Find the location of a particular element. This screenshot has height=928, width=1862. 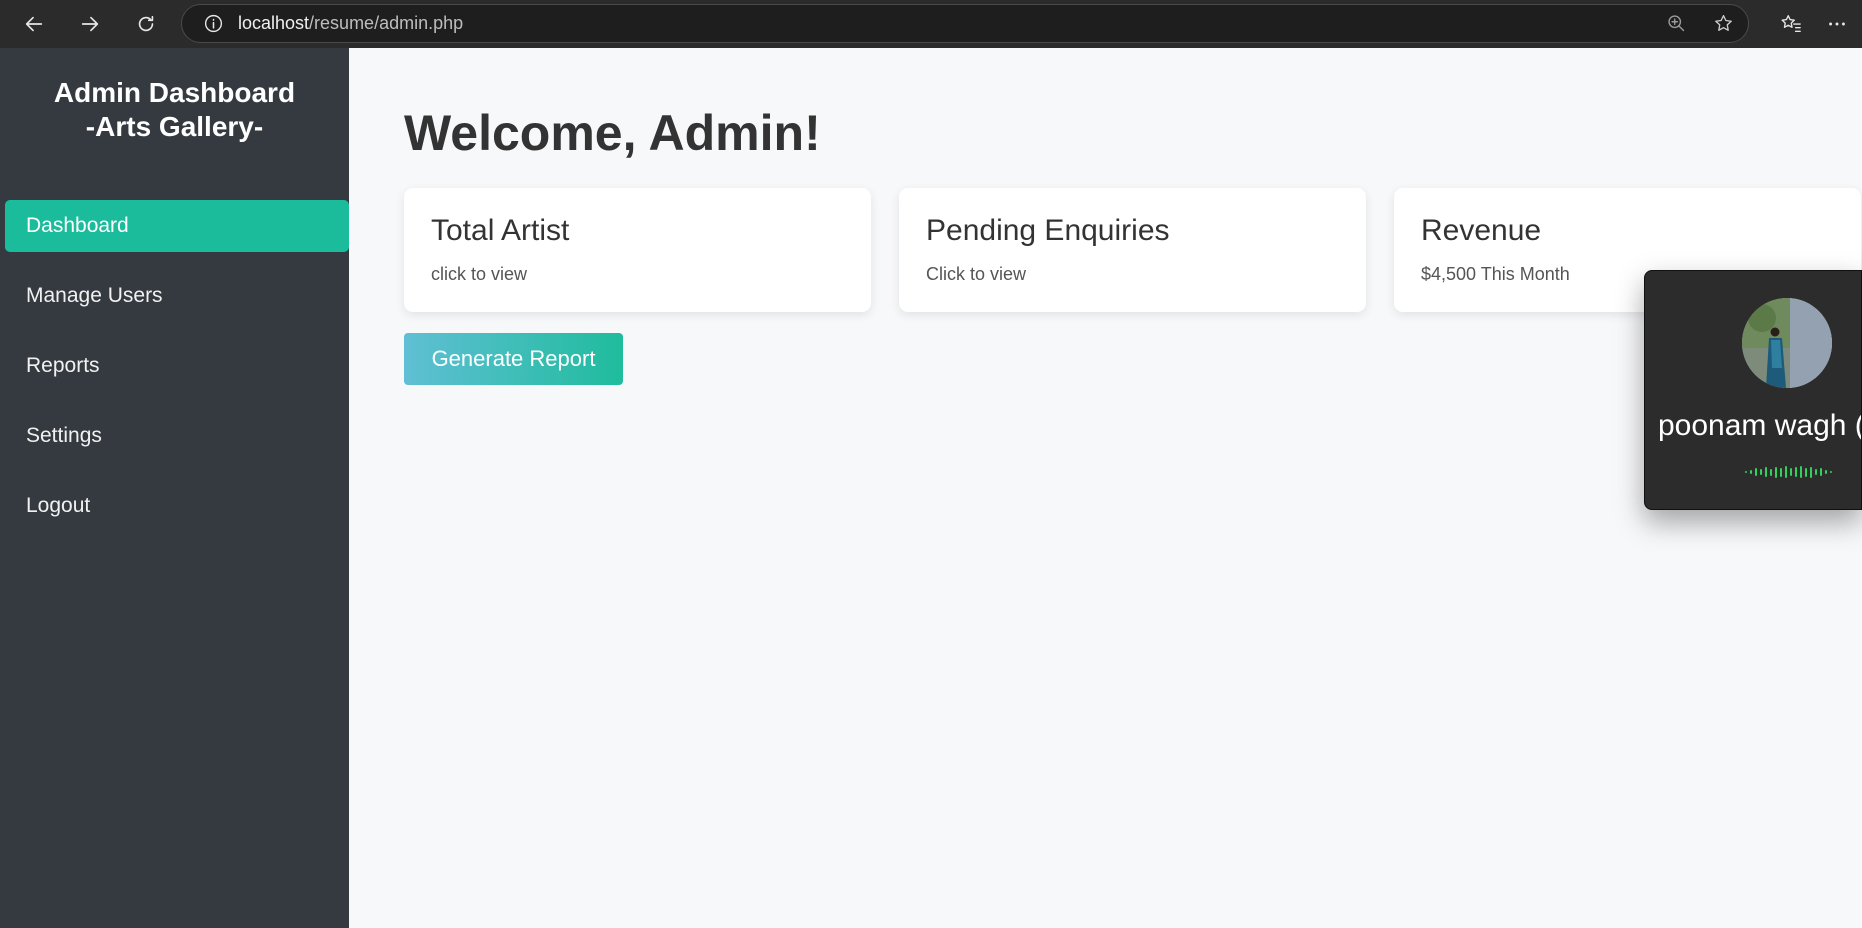

reload-button is located at coordinates (146, 24).